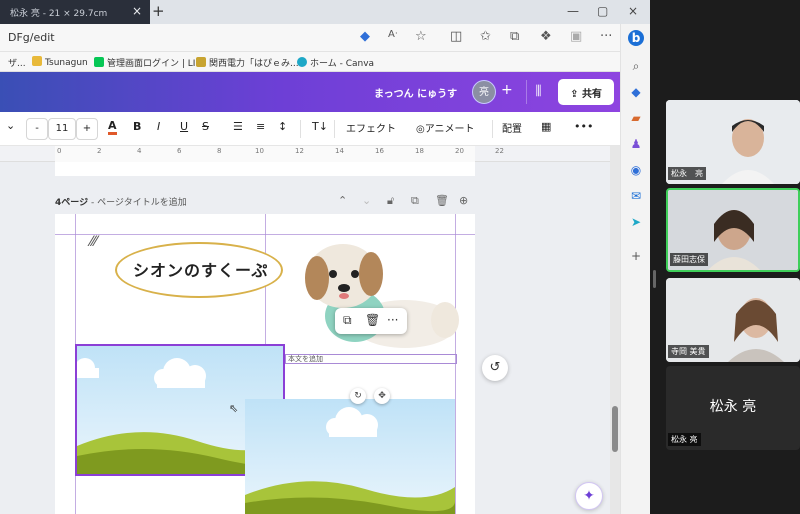 The height and width of the screenshot is (514, 800). I want to click on share-button: ⇪ 共有, so click(586, 92).